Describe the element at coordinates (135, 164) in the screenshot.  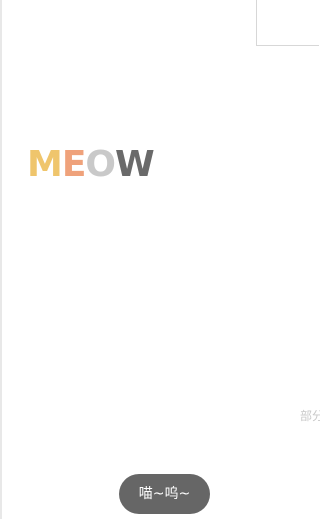
I see `logo-letter-w: W` at that location.